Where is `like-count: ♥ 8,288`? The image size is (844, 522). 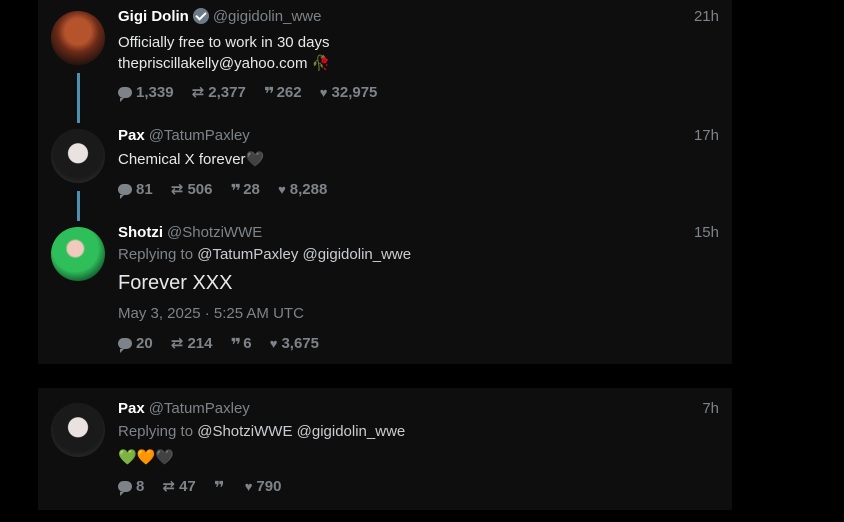
like-count: ♥ 8,288 is located at coordinates (302, 189).